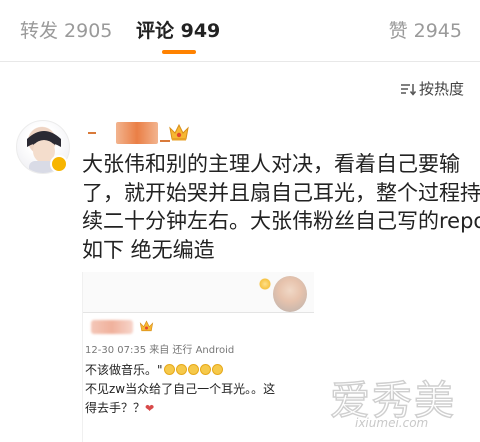 This screenshot has height=442, width=480. What do you see at coordinates (290, 294) in the screenshot?
I see `screenshot-avatar` at bounding box center [290, 294].